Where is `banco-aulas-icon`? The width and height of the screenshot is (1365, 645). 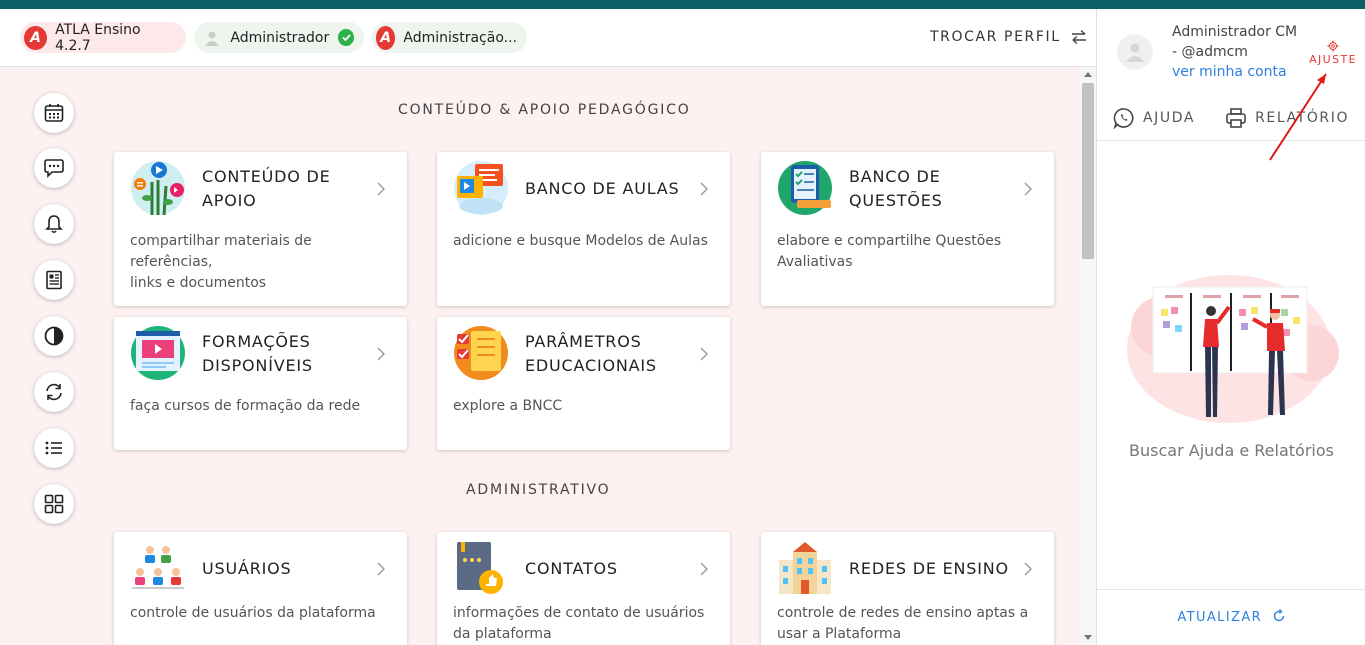
banco-aulas-icon is located at coordinates (481, 188).